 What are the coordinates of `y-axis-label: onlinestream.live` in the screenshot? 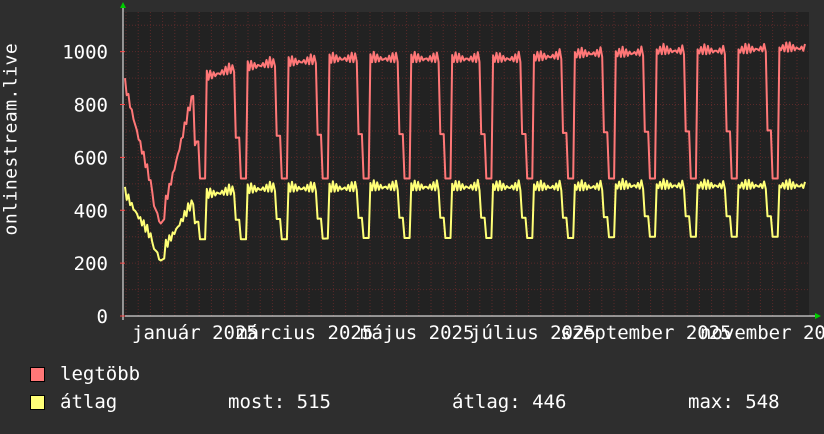 It's located at (11, 139).